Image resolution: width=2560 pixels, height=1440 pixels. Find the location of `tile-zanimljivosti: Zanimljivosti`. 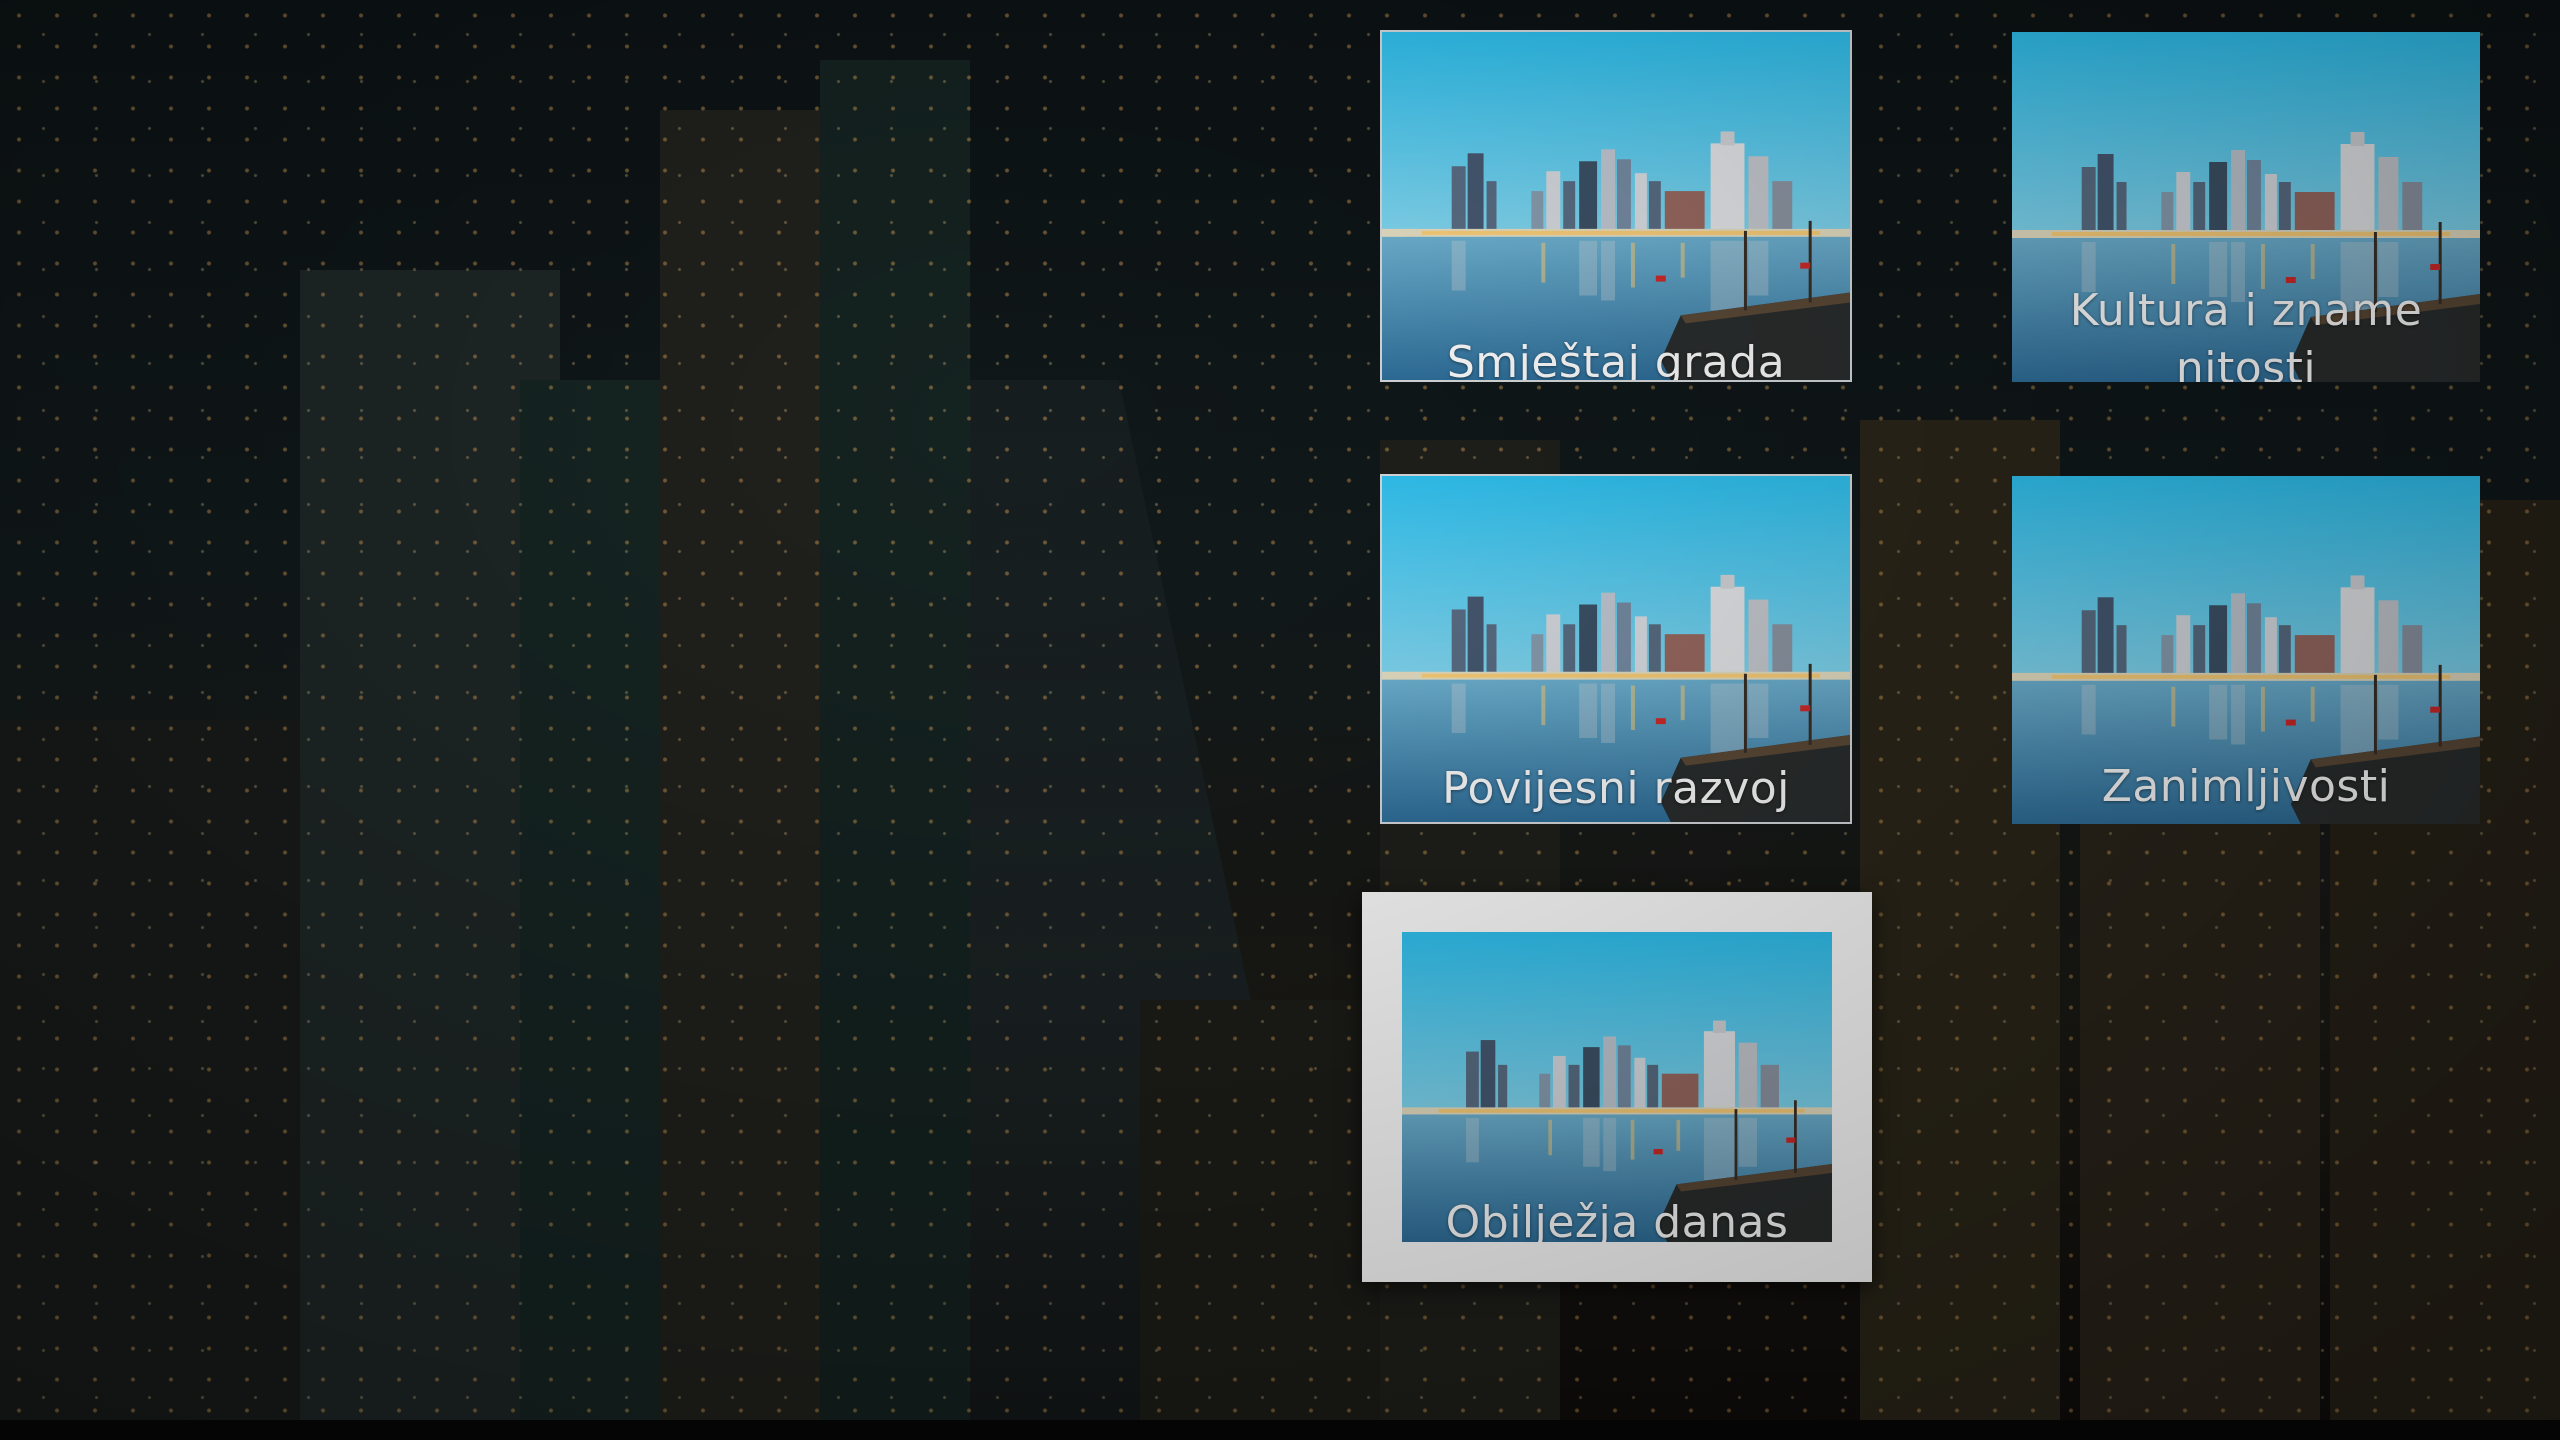

tile-zanimljivosti: Zanimljivosti is located at coordinates (2246, 650).